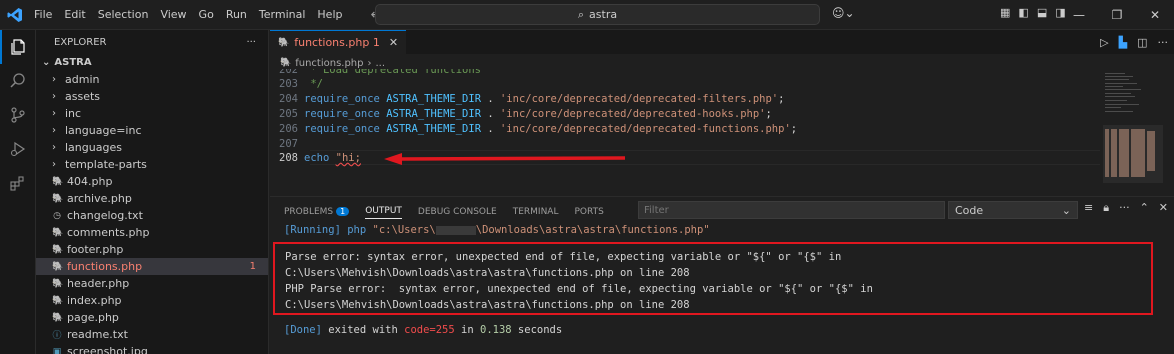 Image resolution: width=1174 pixels, height=354 pixels. I want to click on running-path-b: \Downloads\astra\astra\functions.php", so click(592, 230).